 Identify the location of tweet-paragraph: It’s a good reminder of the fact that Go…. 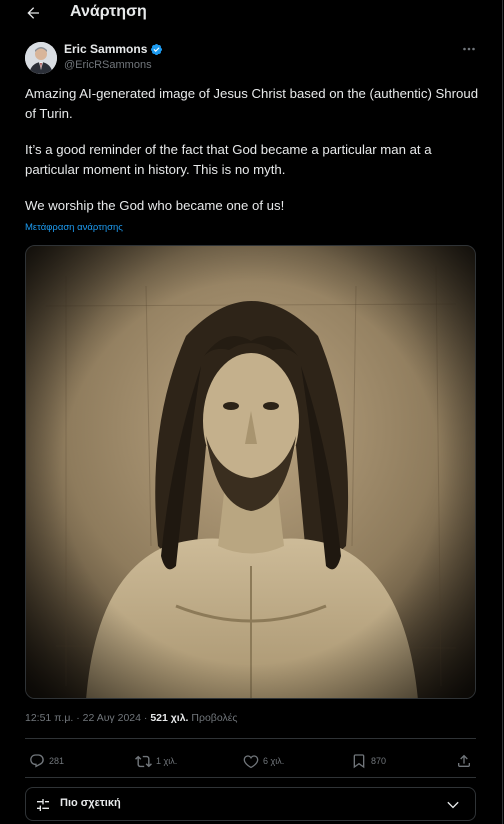
(228, 159).